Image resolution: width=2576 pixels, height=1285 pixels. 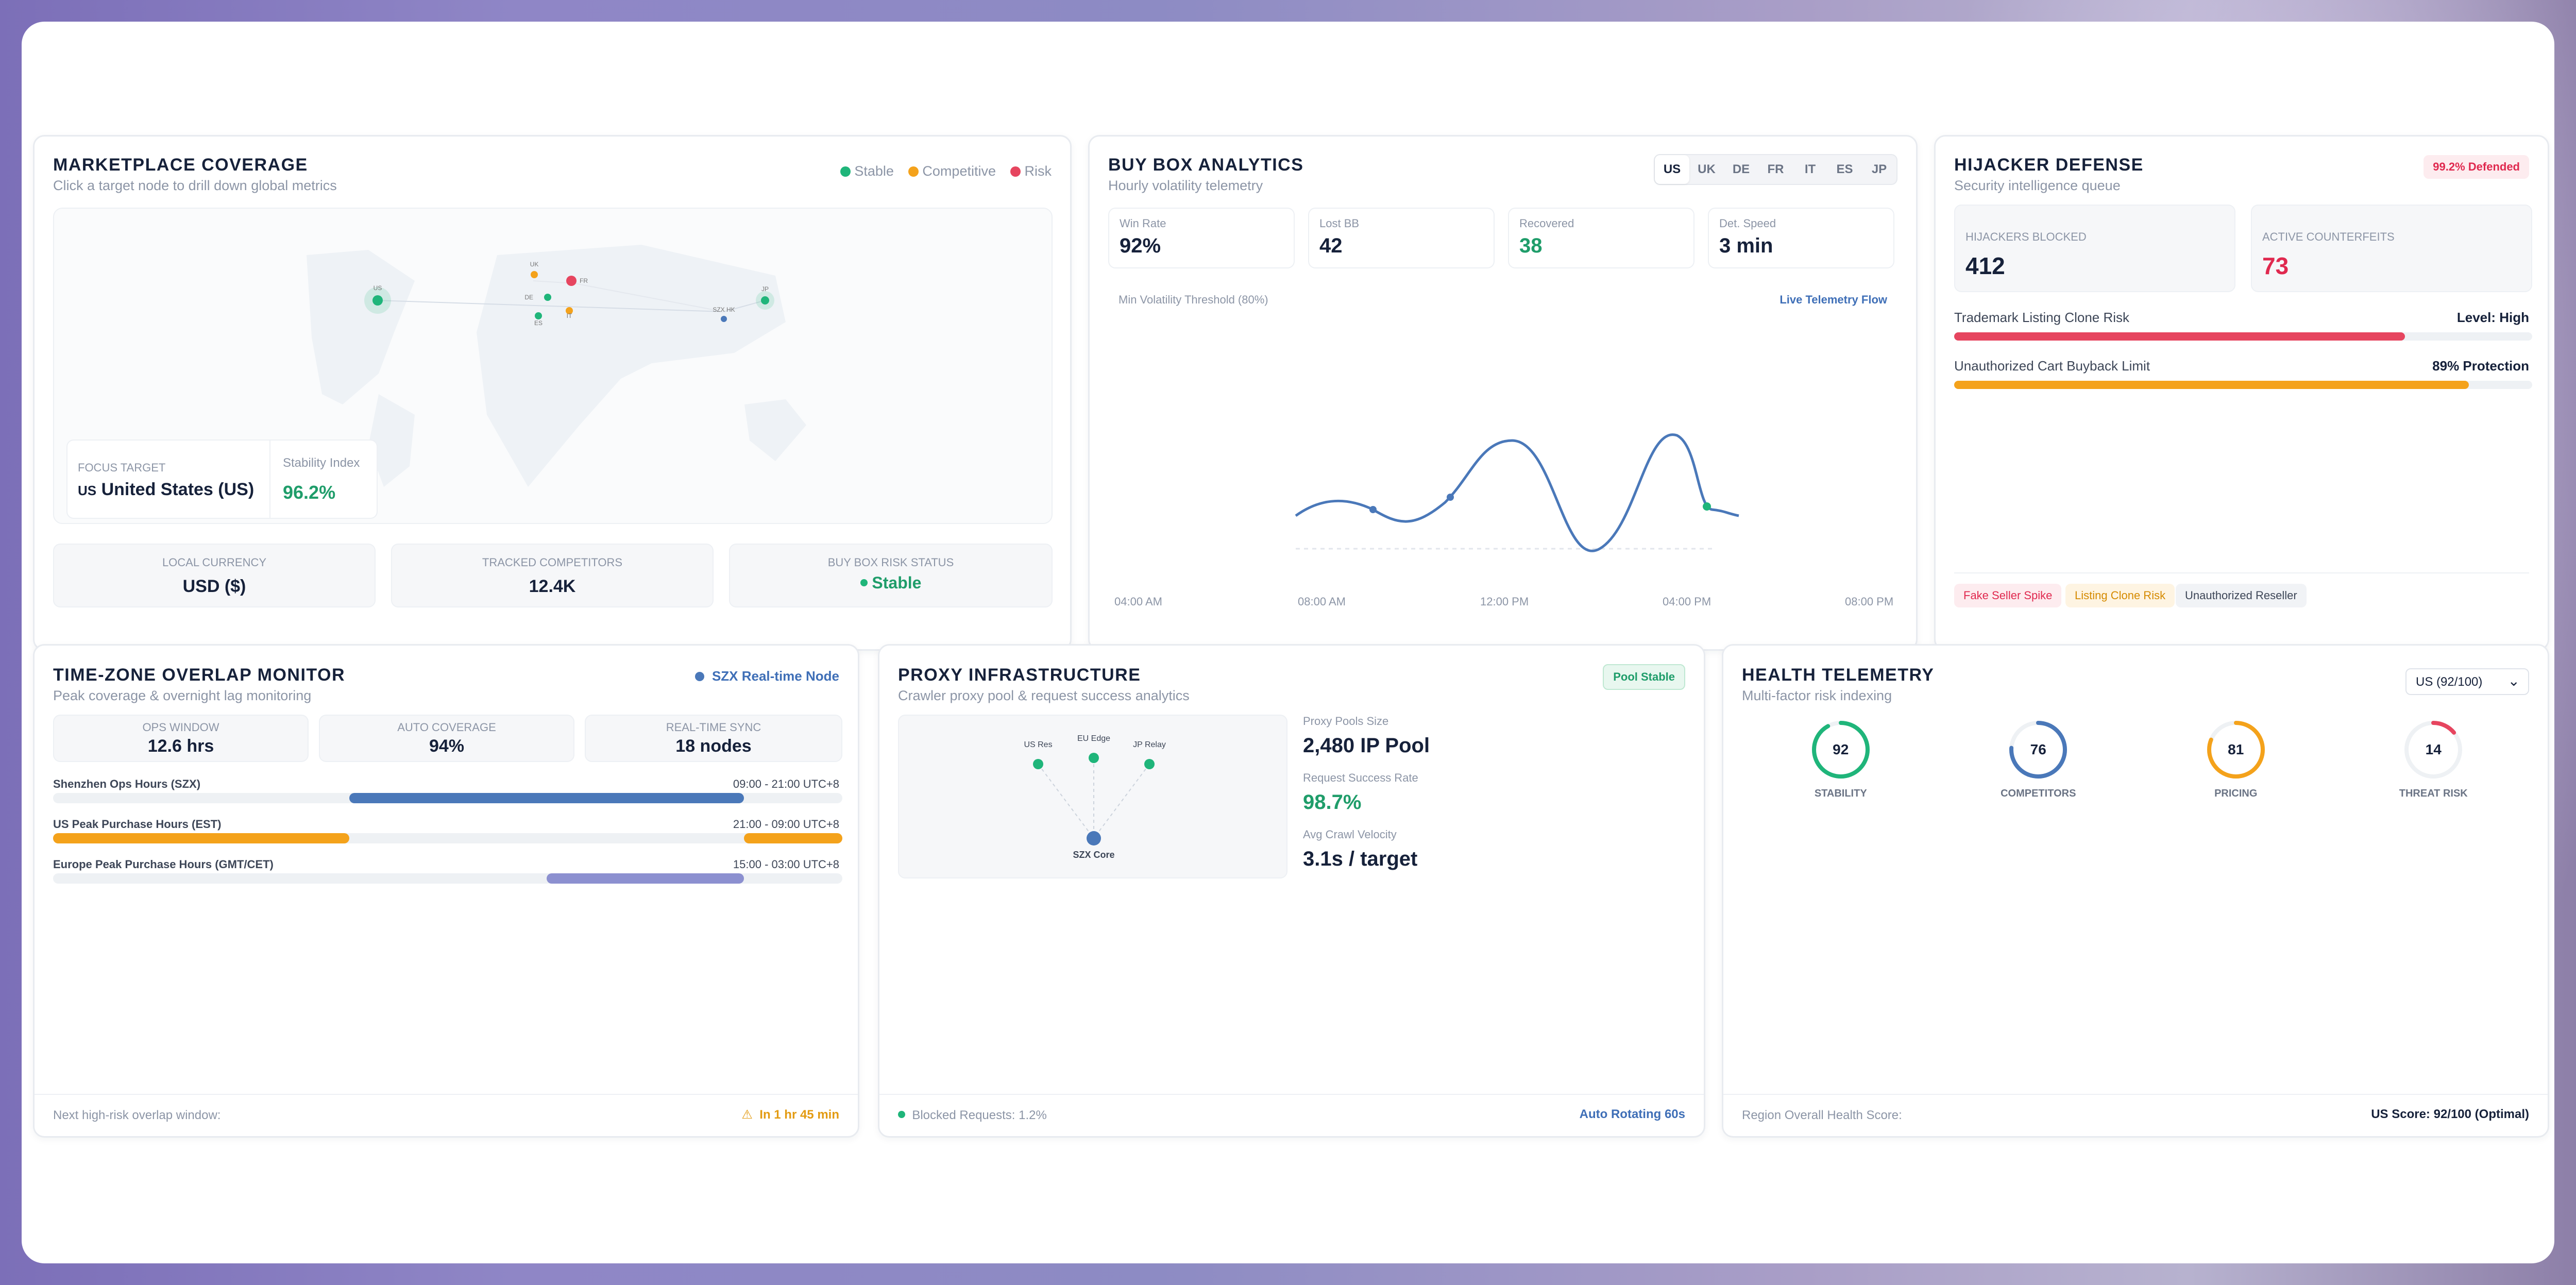 I want to click on tab-us: US, so click(x=1672, y=169).